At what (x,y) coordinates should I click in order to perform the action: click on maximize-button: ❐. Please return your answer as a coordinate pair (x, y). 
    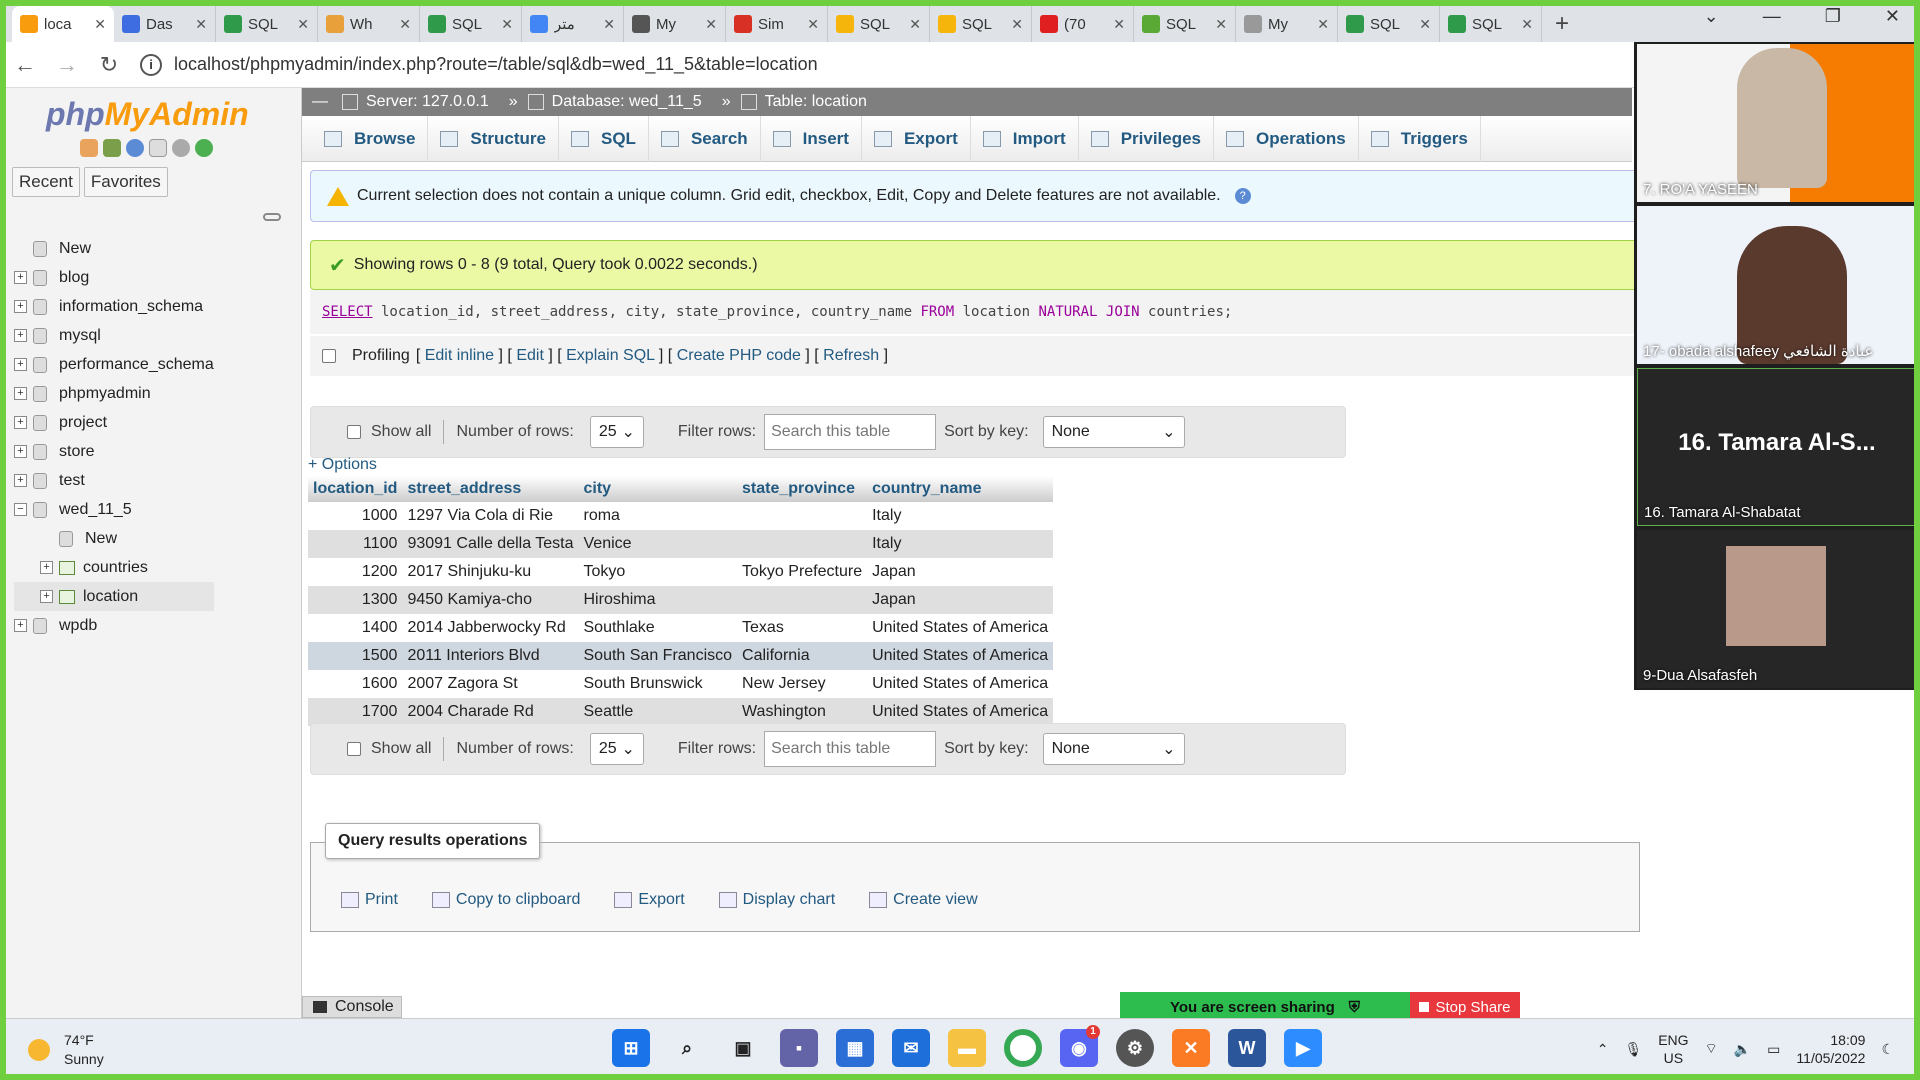
    Looking at the image, I should click on (1833, 16).